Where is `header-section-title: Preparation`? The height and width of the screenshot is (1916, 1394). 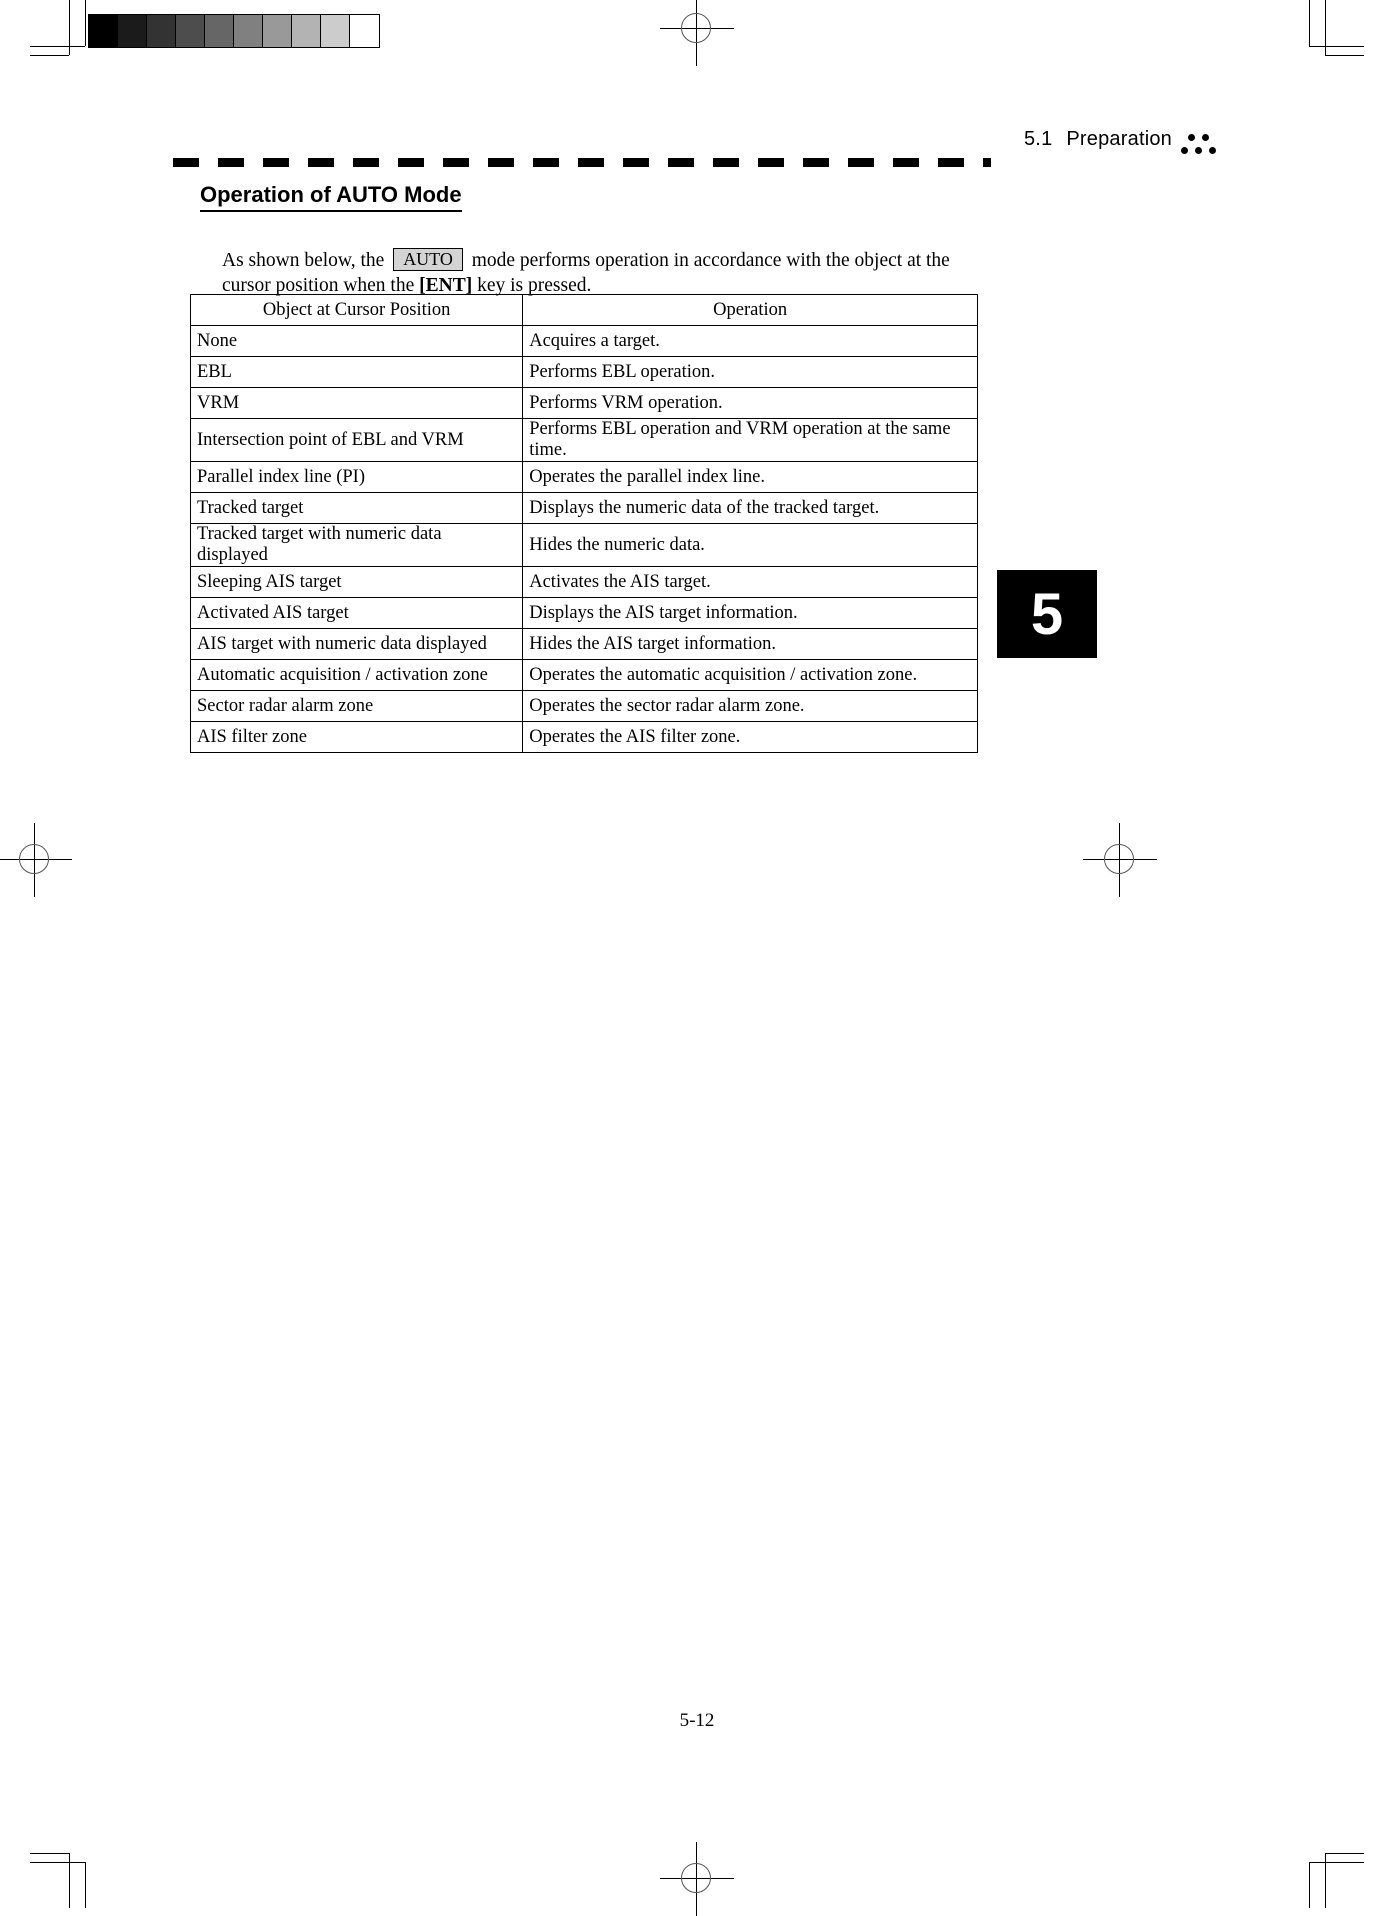 header-section-title: Preparation is located at coordinates (1119, 139).